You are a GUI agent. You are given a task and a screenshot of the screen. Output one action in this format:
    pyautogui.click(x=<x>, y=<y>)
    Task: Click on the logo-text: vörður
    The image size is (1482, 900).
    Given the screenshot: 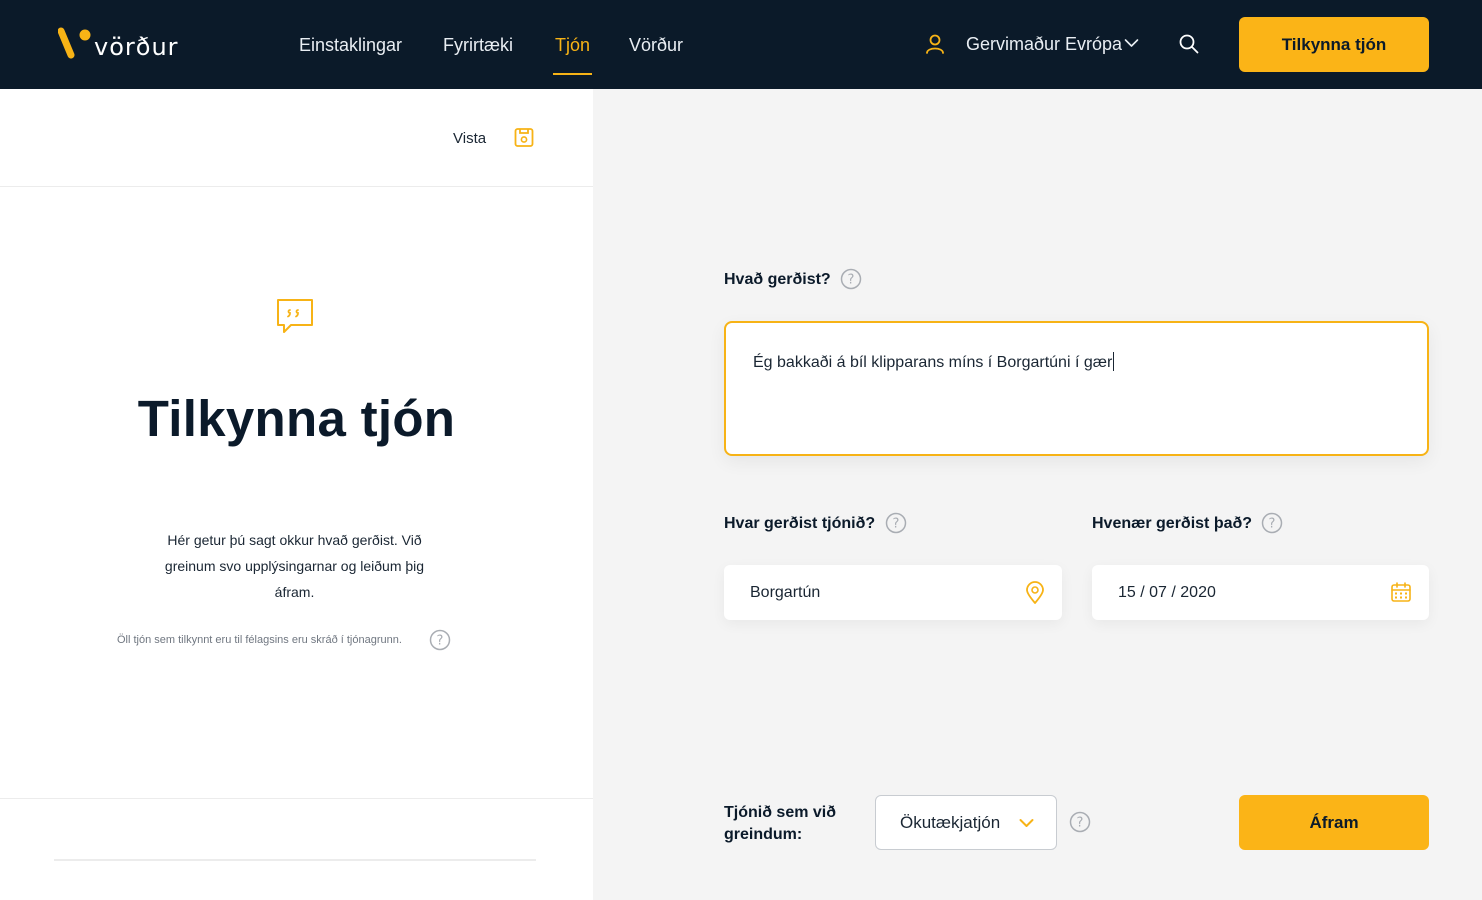 What is the action you would take?
    pyautogui.click(x=136, y=47)
    